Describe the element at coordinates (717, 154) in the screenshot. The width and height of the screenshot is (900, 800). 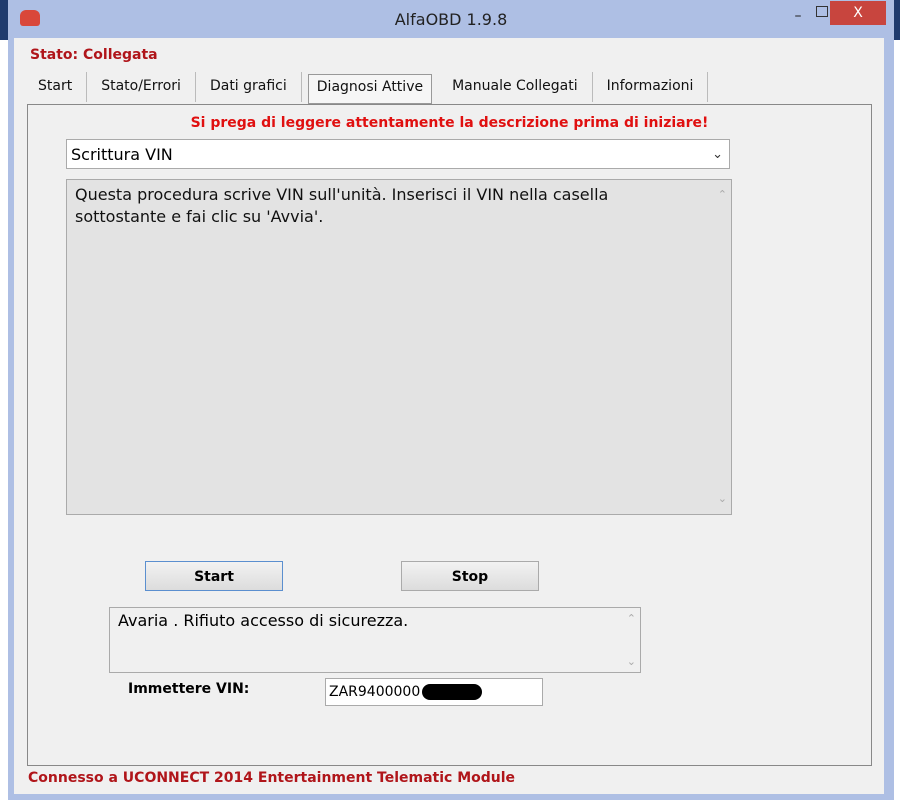
I see `chevron-down-icon: ⌄` at that location.